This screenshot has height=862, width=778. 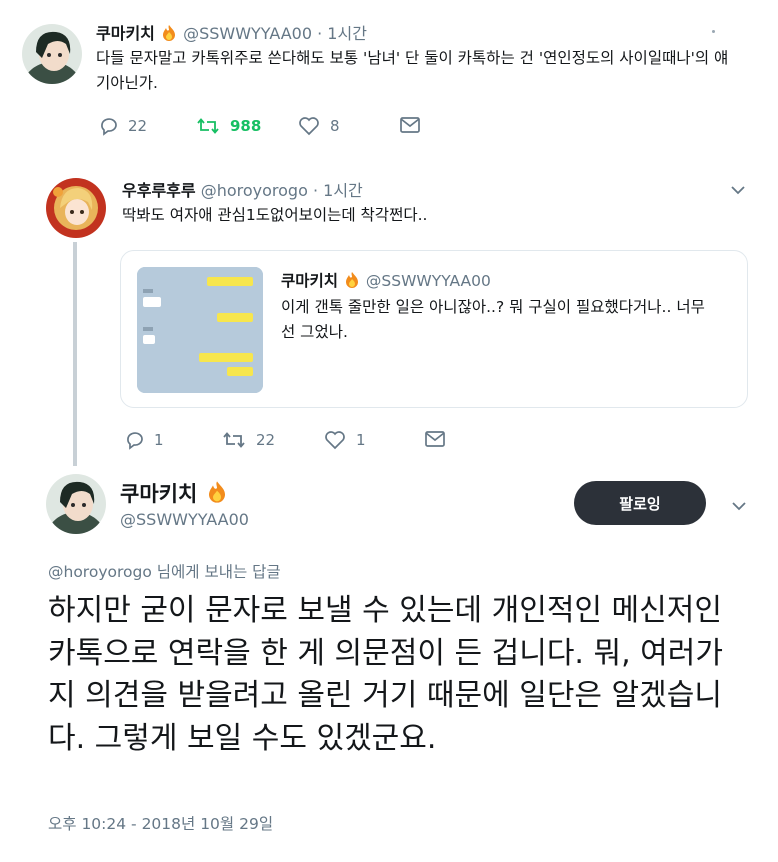 I want to click on tweet-header: 우후루후루 @horoyorogo · 1시간, so click(x=242, y=189).